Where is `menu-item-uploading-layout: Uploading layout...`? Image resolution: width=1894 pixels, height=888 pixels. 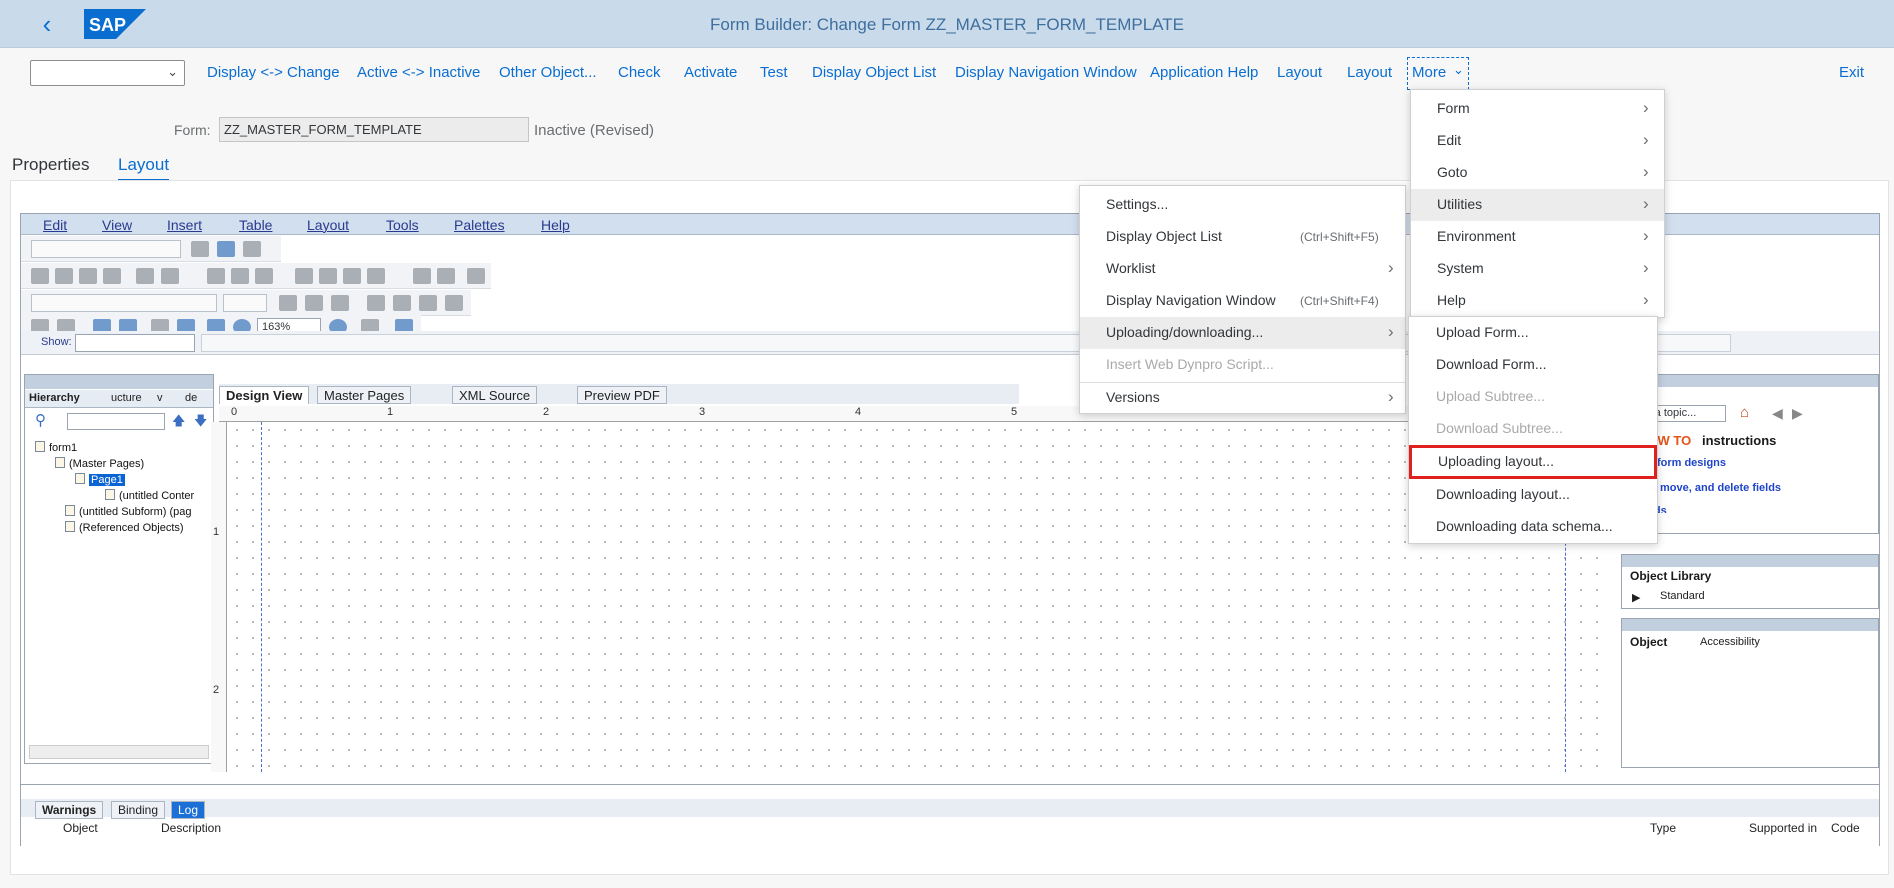
menu-item-uploading-layout: Uploading layout... is located at coordinates (1533, 462).